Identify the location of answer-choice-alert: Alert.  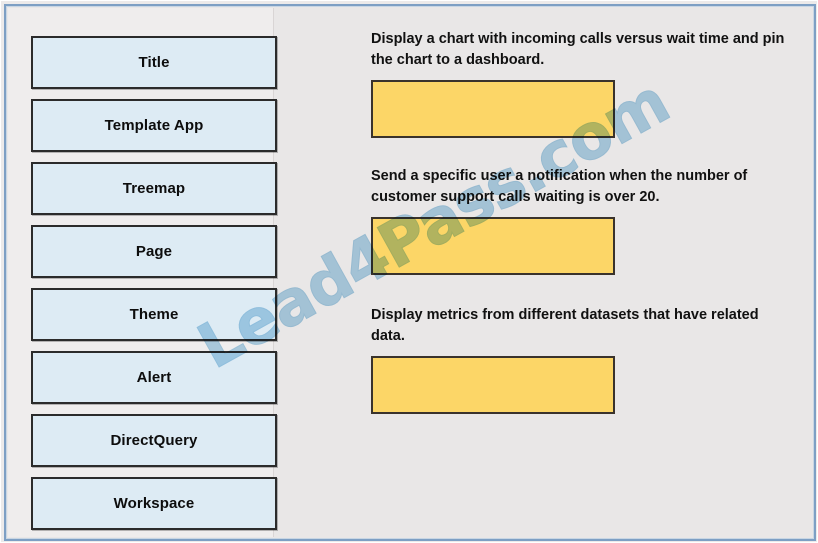
(154, 377).